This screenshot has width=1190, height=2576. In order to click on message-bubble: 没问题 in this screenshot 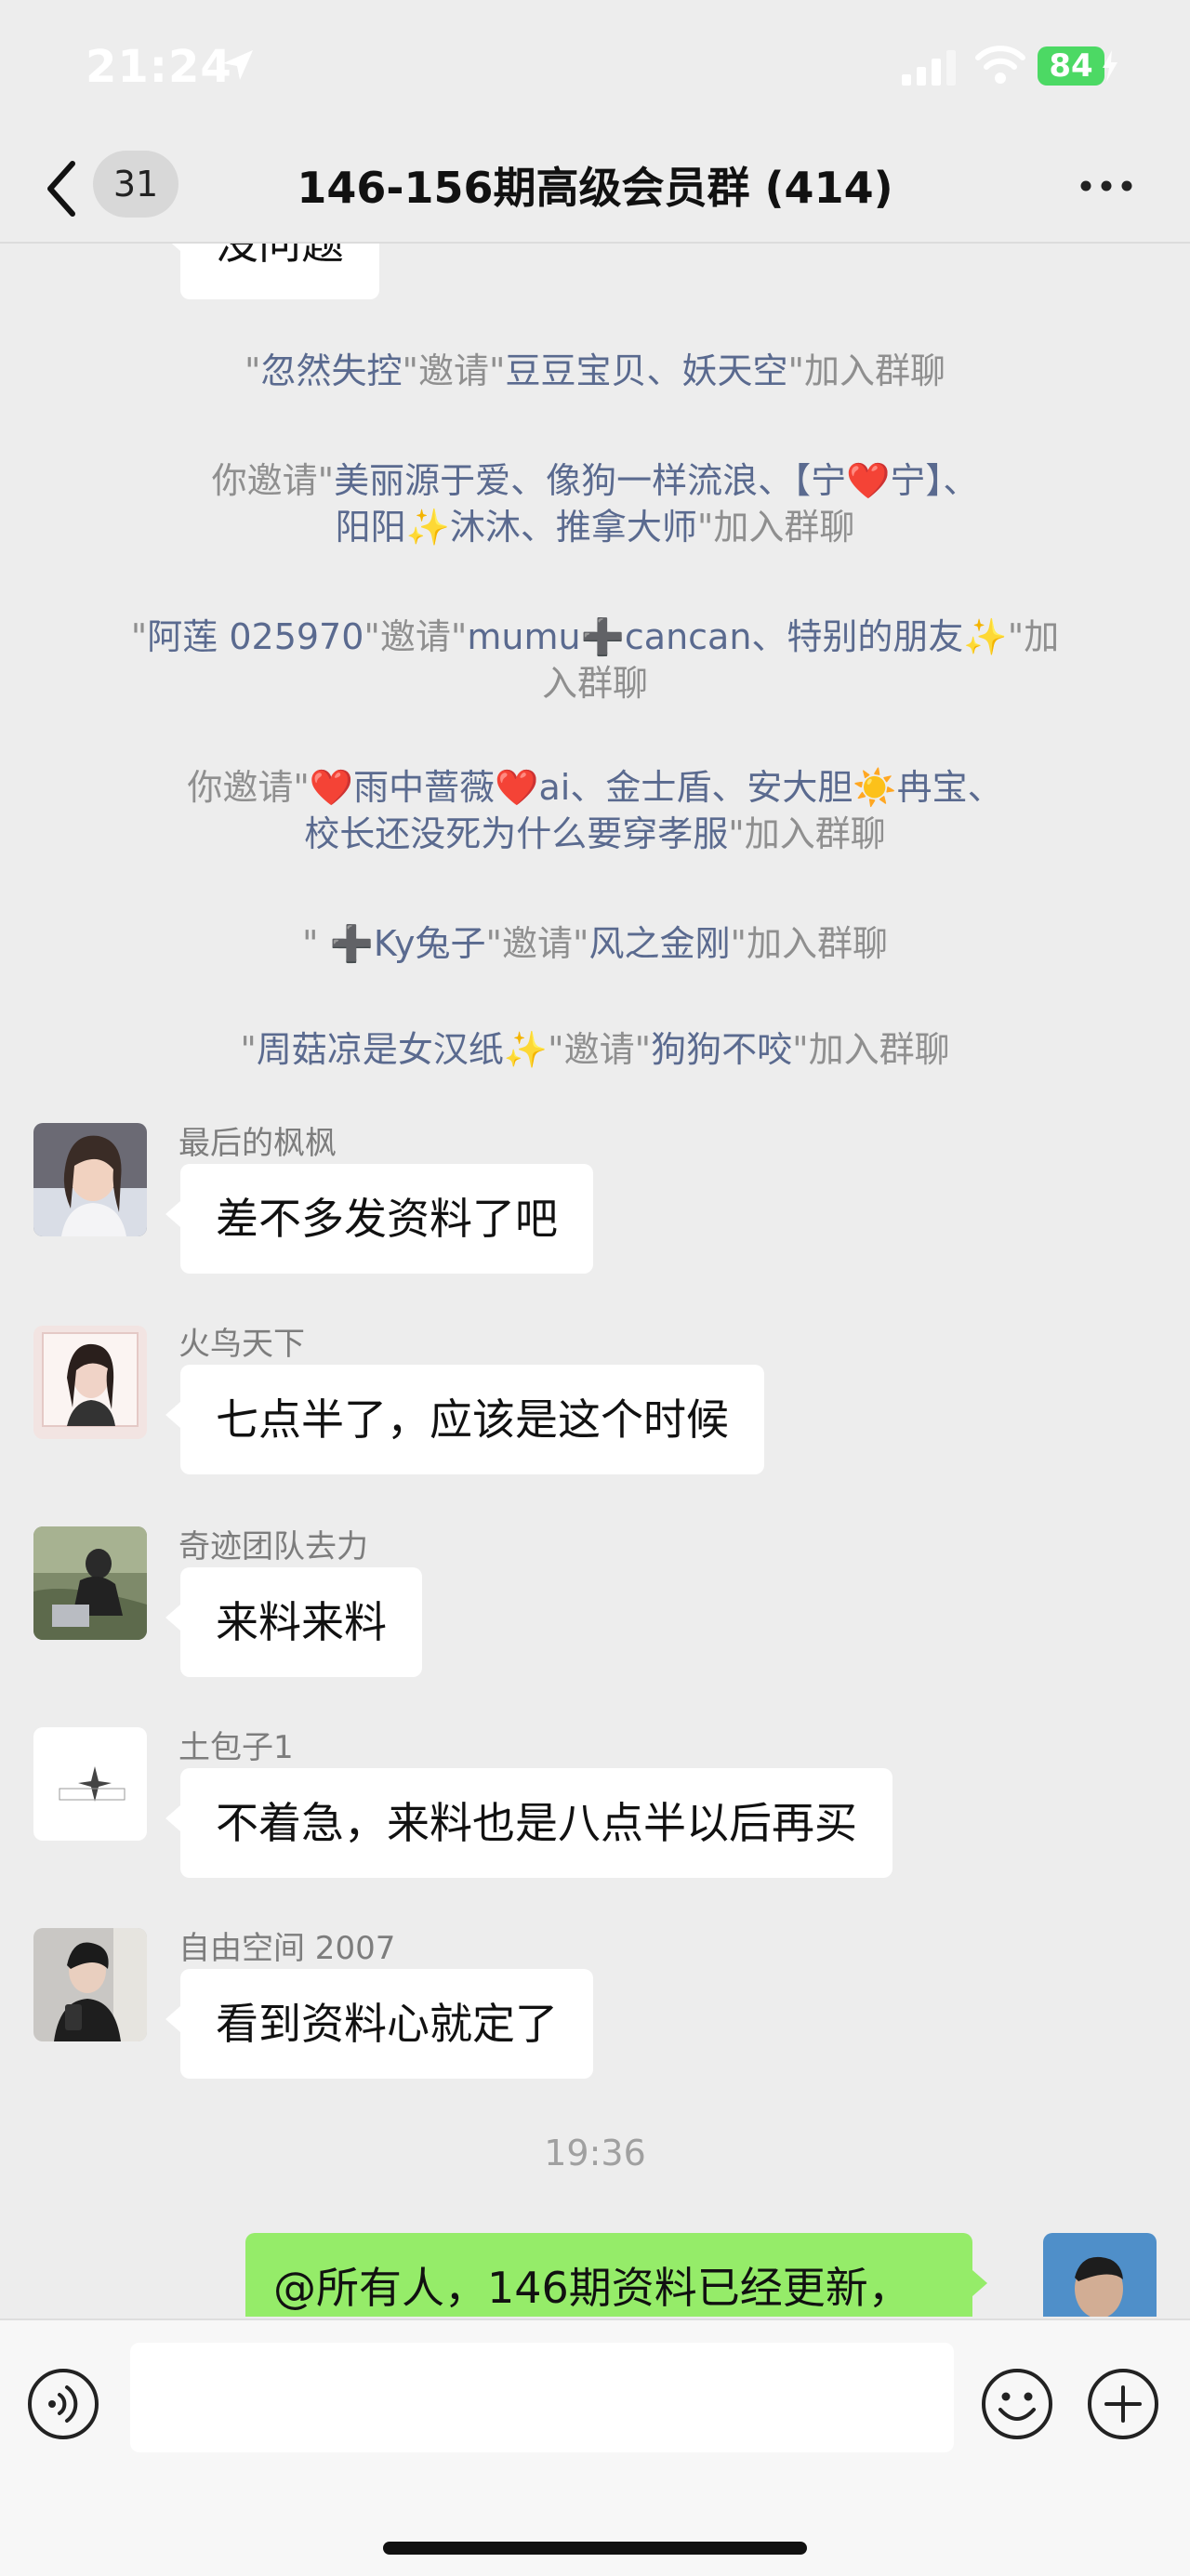, I will do `click(272, 271)`.